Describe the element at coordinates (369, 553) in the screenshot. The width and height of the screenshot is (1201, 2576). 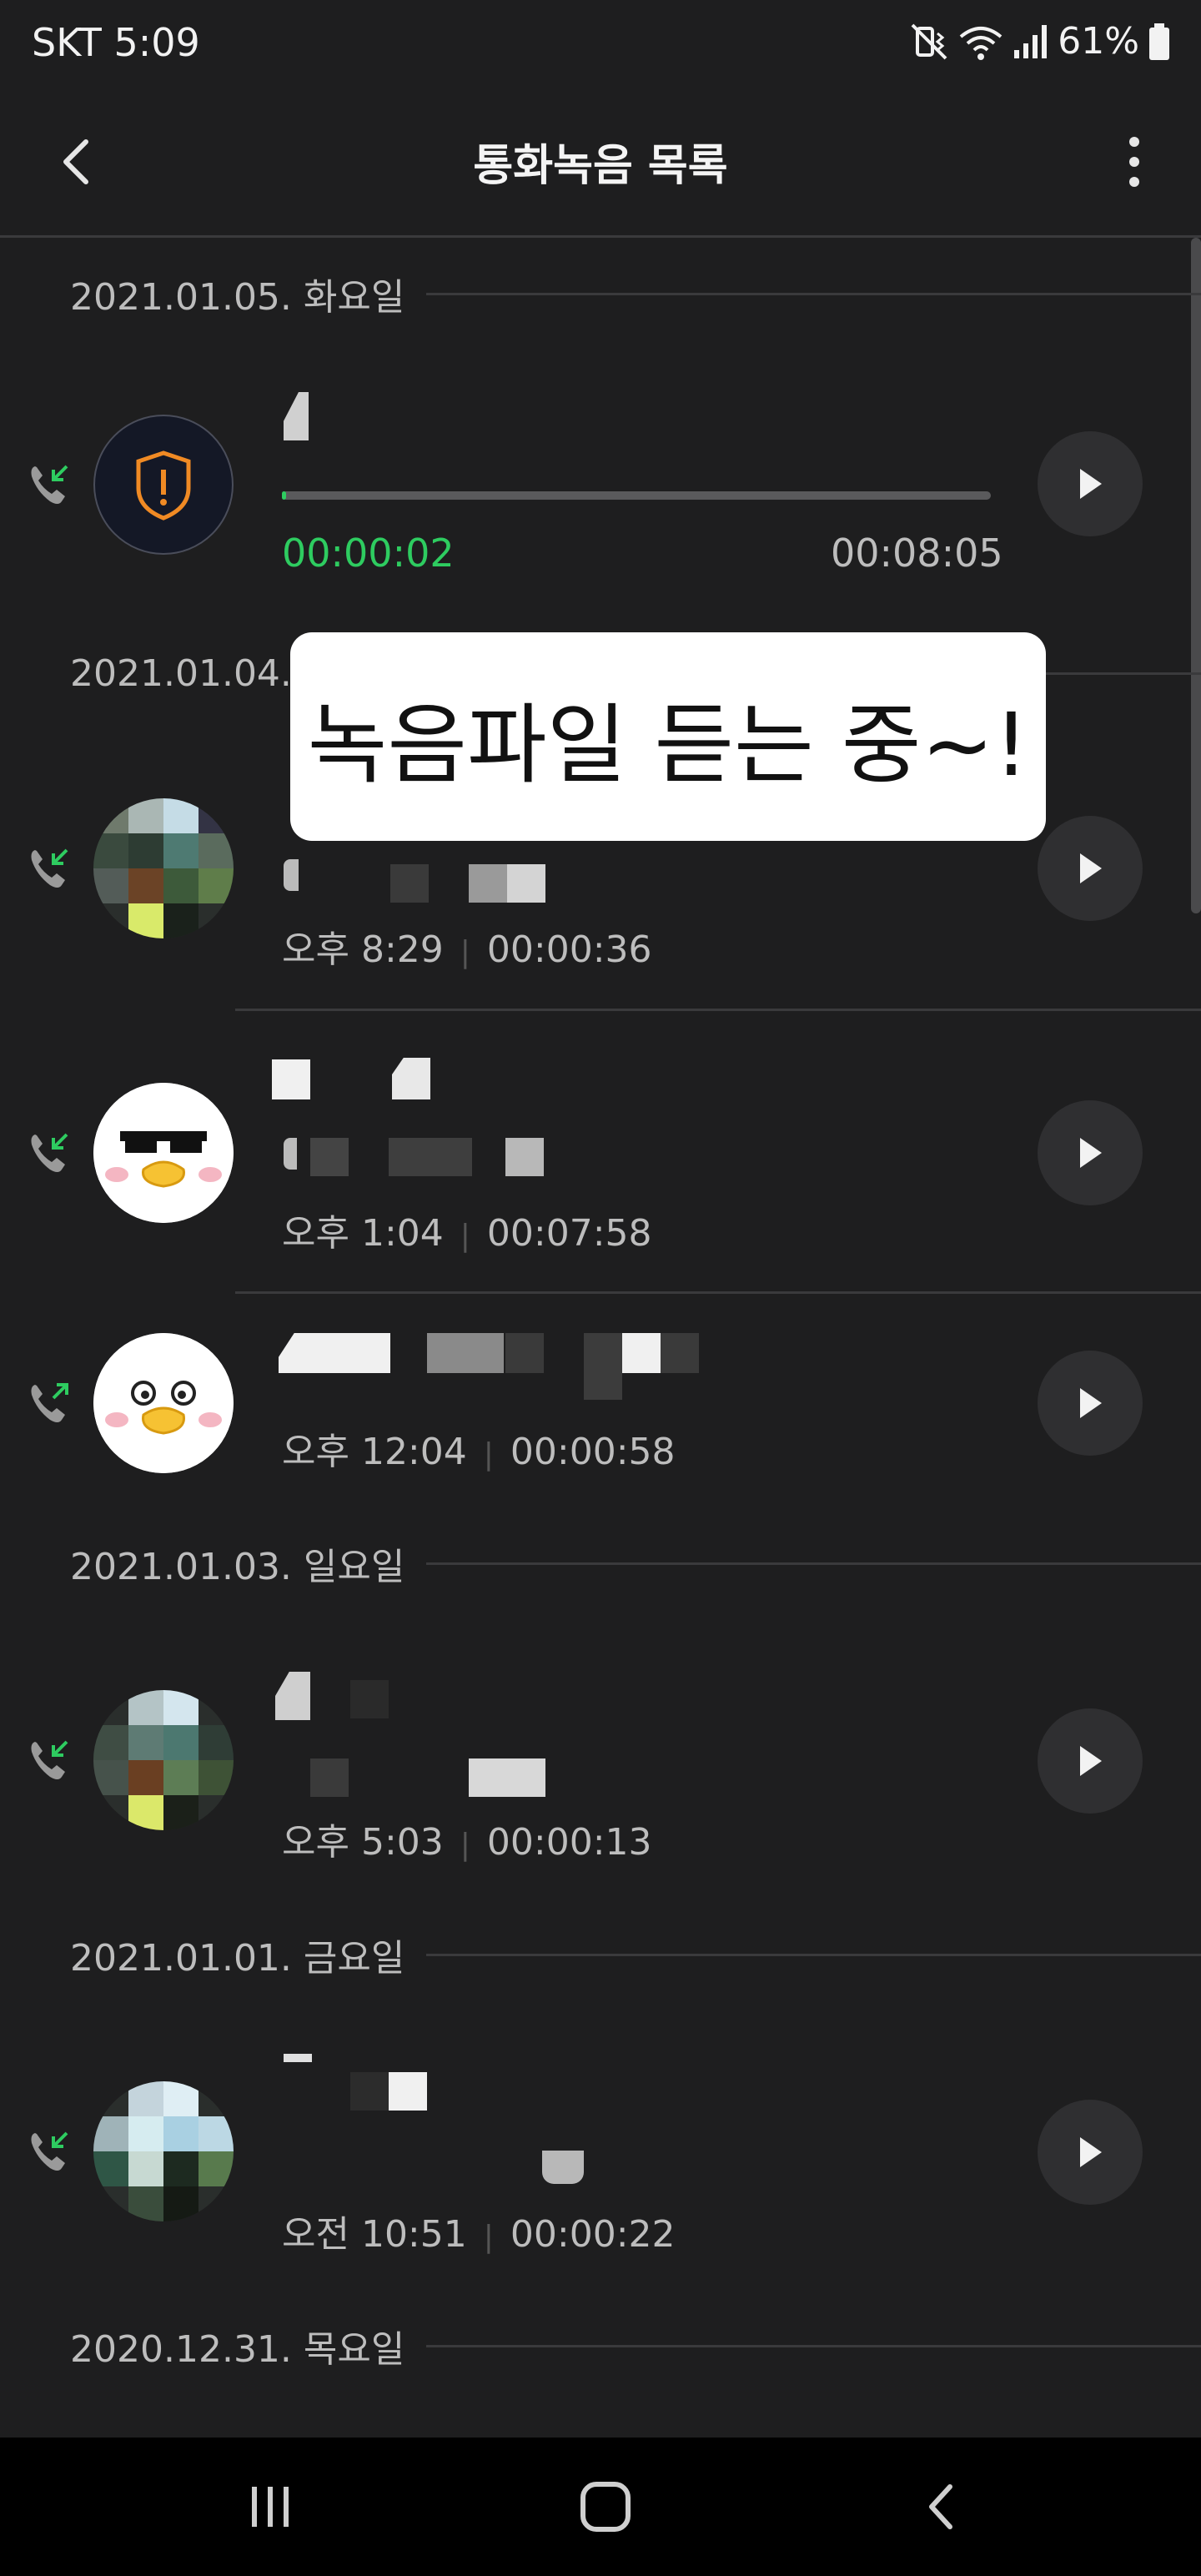
I see `elapsed-time: 00:00:02` at that location.